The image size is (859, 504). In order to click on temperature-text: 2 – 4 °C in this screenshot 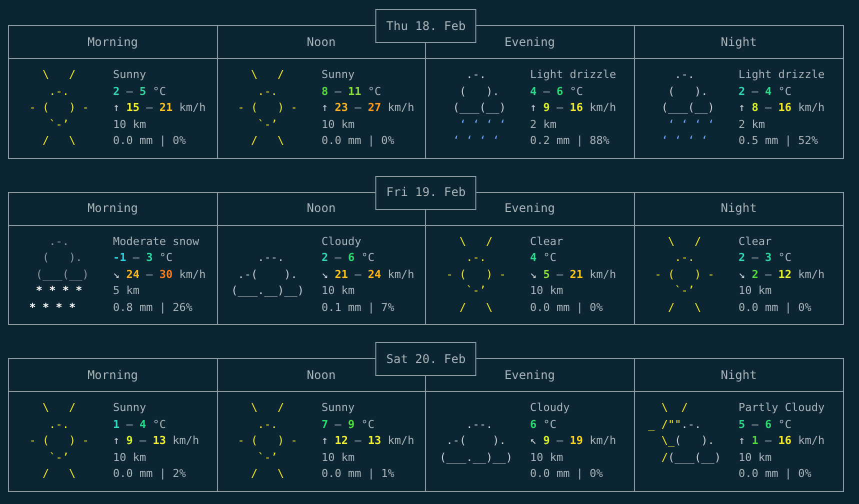, I will do `click(765, 92)`.